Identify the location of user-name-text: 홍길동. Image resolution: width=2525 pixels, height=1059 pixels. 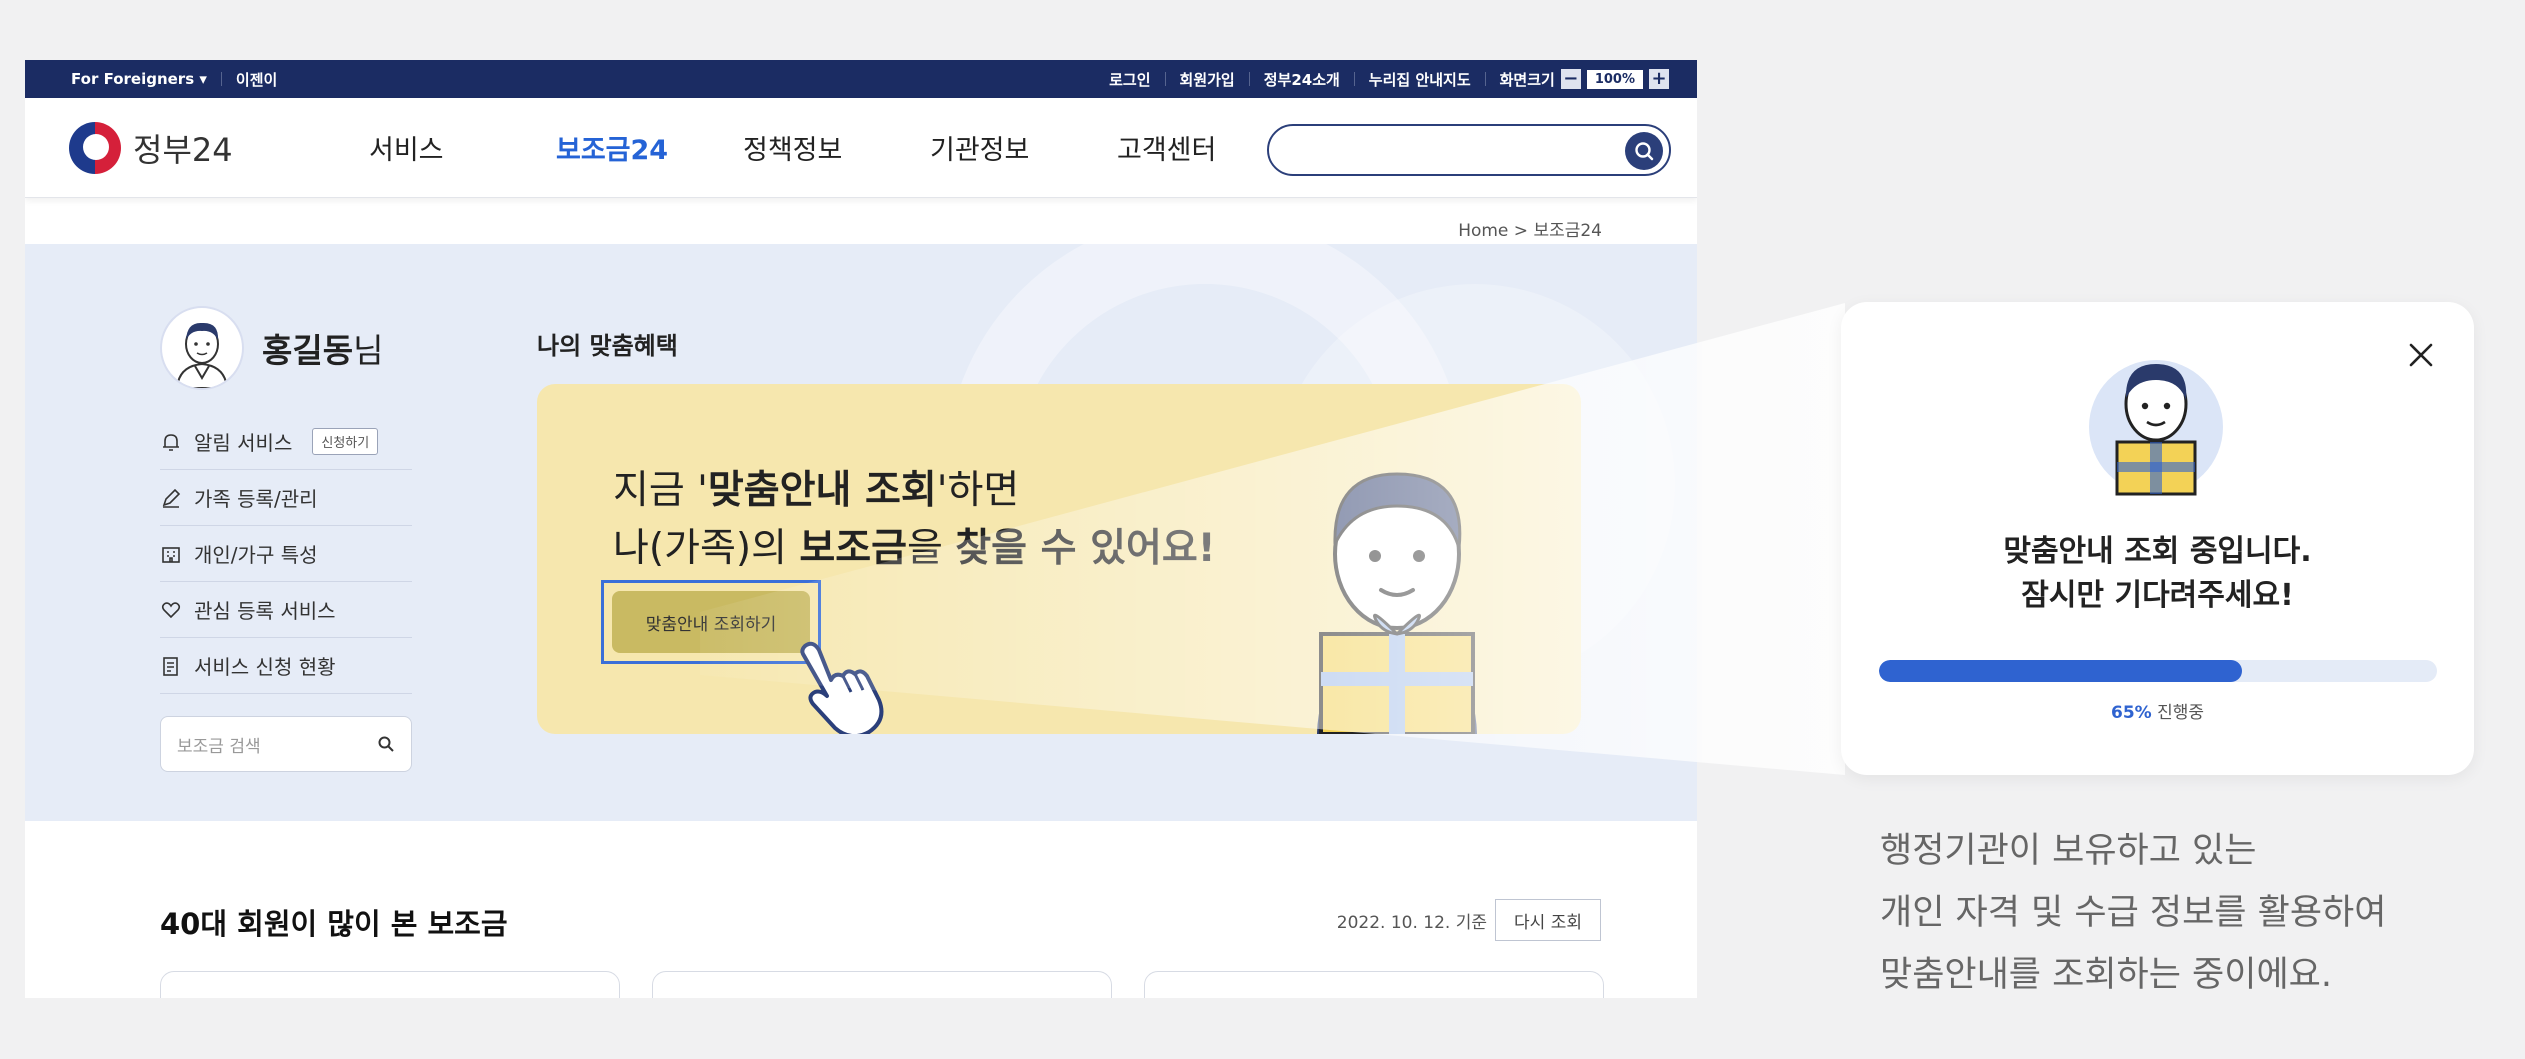
(308, 350).